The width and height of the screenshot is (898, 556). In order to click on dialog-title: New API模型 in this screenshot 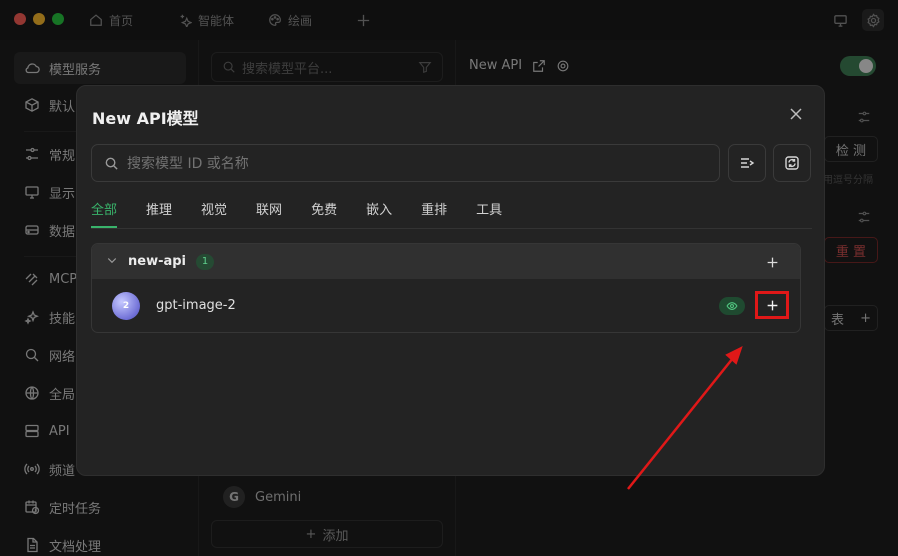, I will do `click(145, 118)`.